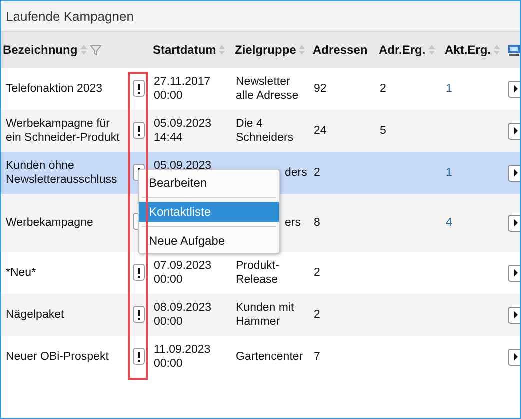 This screenshot has width=521, height=419. What do you see at coordinates (209, 241) in the screenshot?
I see `menu-item: Neue Aufgabe` at bounding box center [209, 241].